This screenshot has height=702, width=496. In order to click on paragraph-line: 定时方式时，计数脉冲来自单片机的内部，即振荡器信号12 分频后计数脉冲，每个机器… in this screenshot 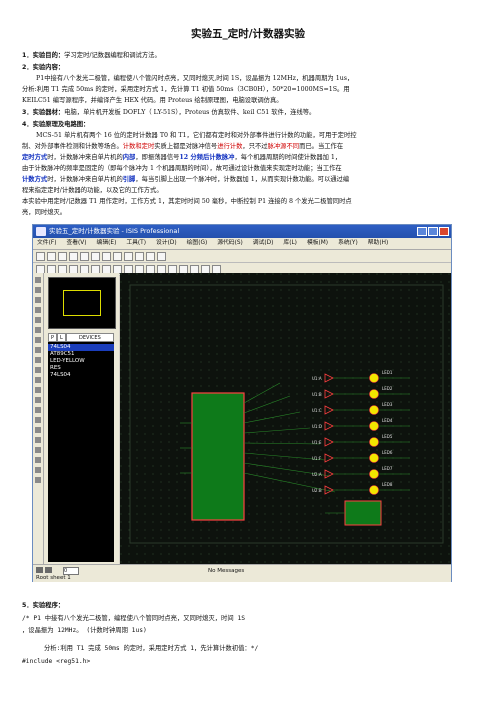, I will do `click(248, 158)`.